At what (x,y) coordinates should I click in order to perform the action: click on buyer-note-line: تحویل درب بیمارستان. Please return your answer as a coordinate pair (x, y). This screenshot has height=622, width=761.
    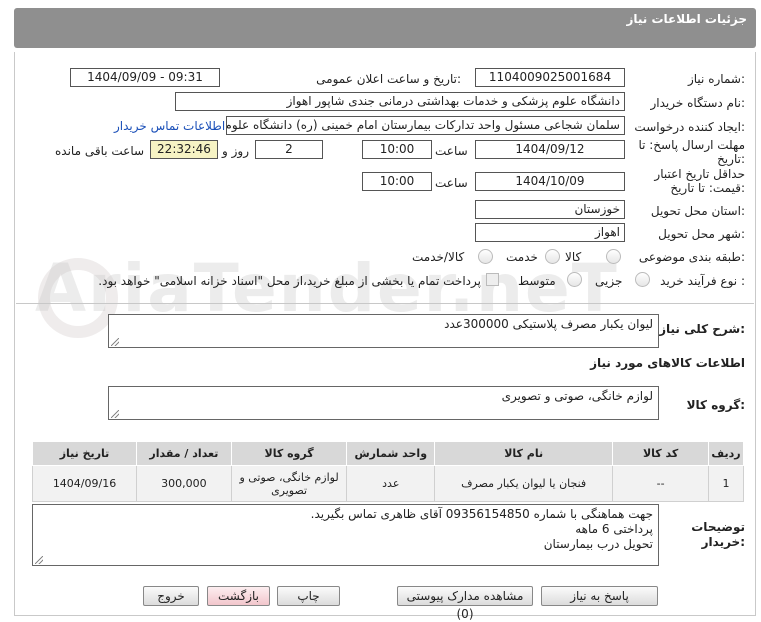
    Looking at the image, I should click on (598, 544).